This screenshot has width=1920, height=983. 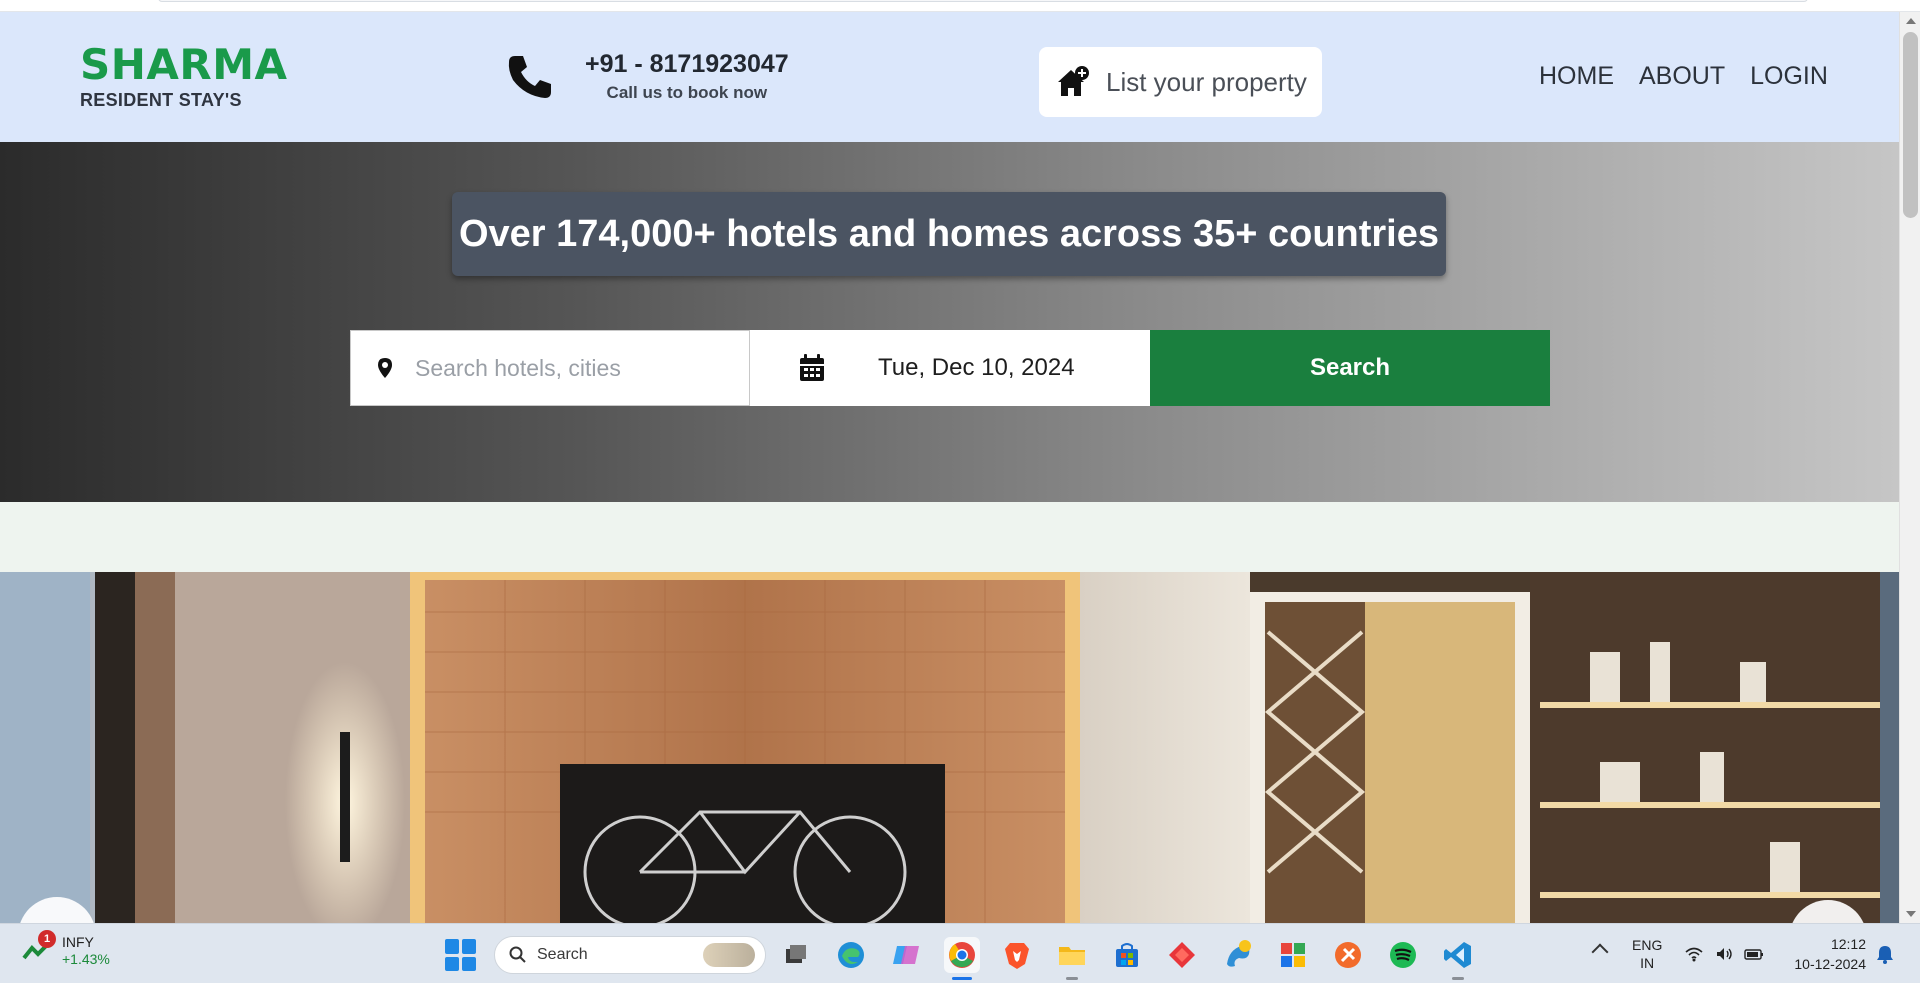 What do you see at coordinates (1576, 76) in the screenshot?
I see `nav-home: HOME` at bounding box center [1576, 76].